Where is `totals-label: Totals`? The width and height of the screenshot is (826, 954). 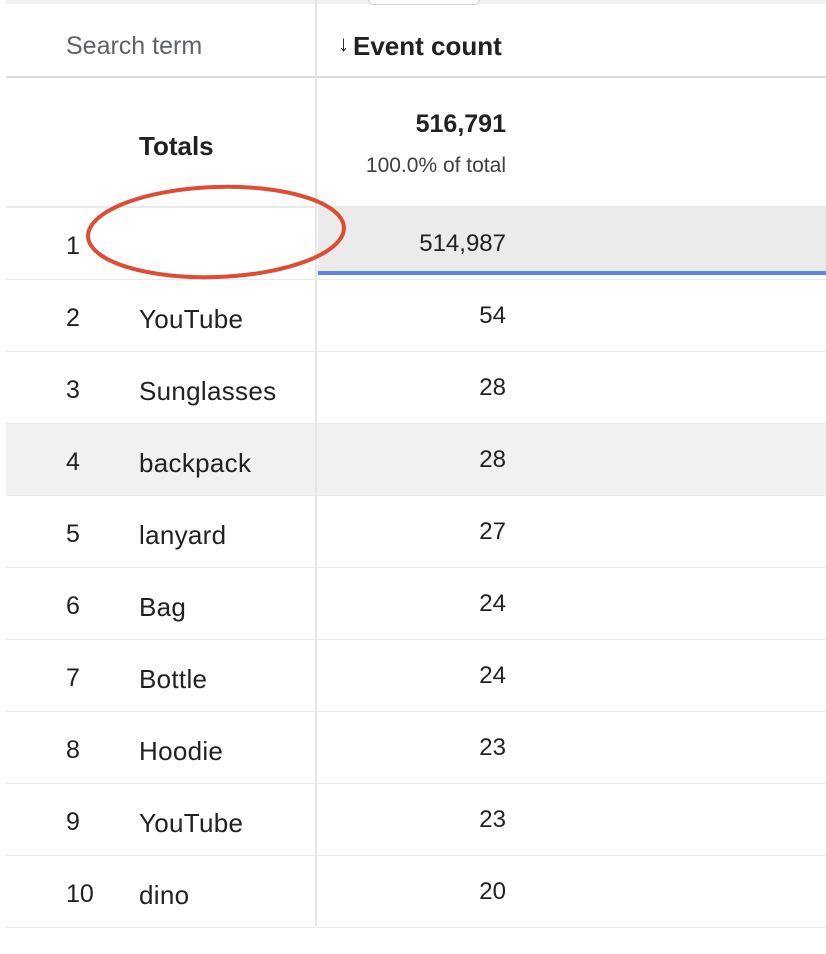 totals-label: Totals is located at coordinates (176, 146).